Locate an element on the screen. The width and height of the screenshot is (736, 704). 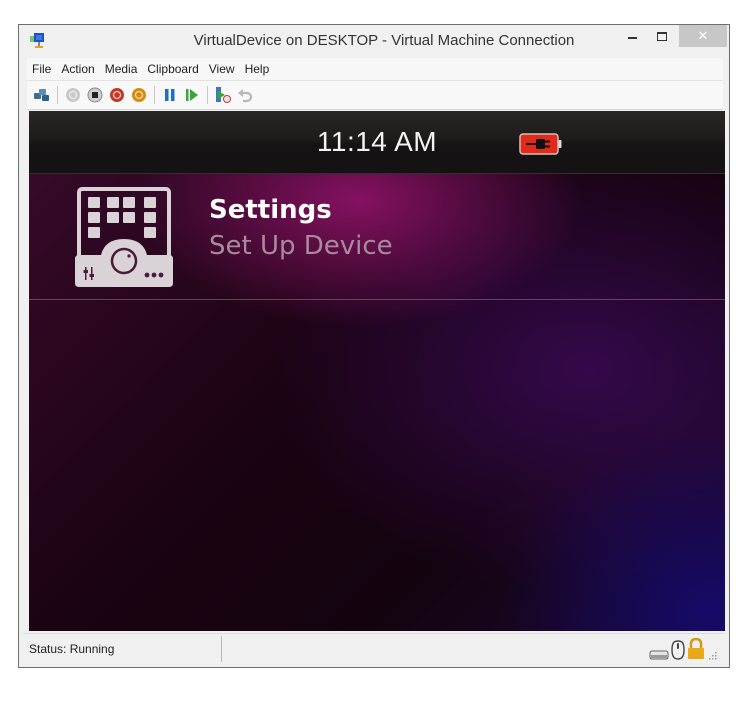
save-button is located at coordinates (139, 95).